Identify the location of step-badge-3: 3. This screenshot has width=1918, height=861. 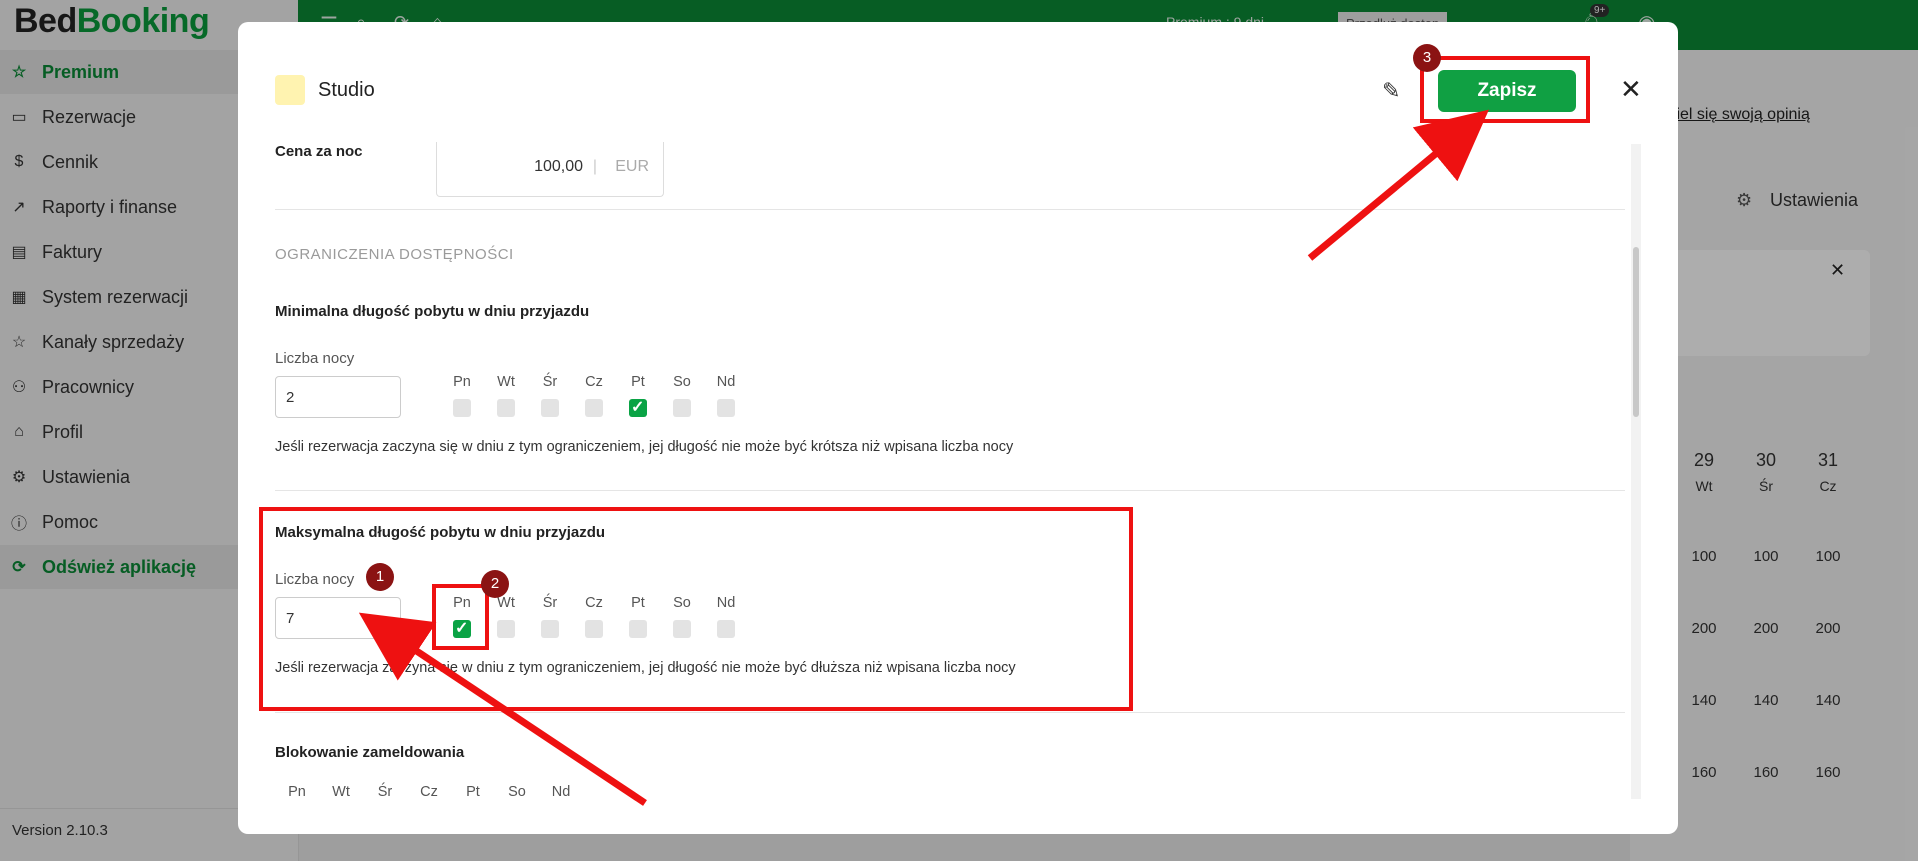
(1427, 58).